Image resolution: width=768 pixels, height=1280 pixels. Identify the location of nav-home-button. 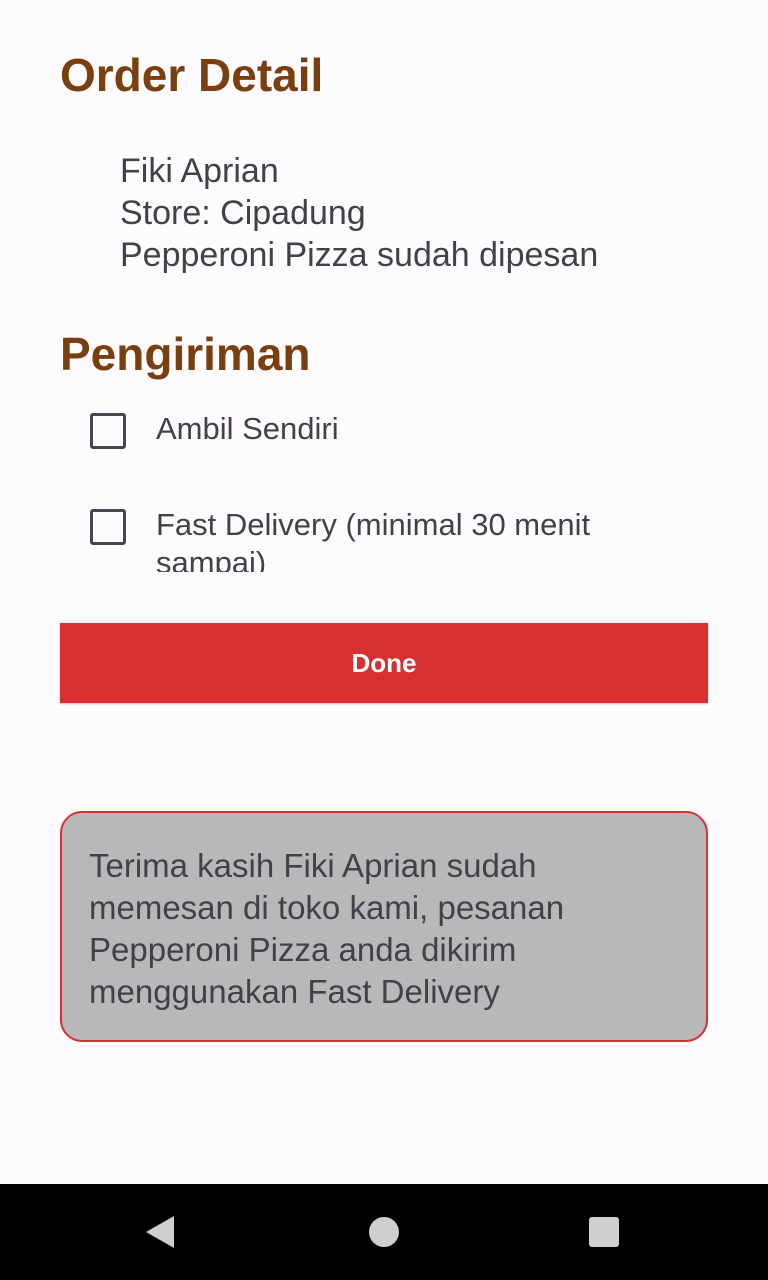
(384, 1232).